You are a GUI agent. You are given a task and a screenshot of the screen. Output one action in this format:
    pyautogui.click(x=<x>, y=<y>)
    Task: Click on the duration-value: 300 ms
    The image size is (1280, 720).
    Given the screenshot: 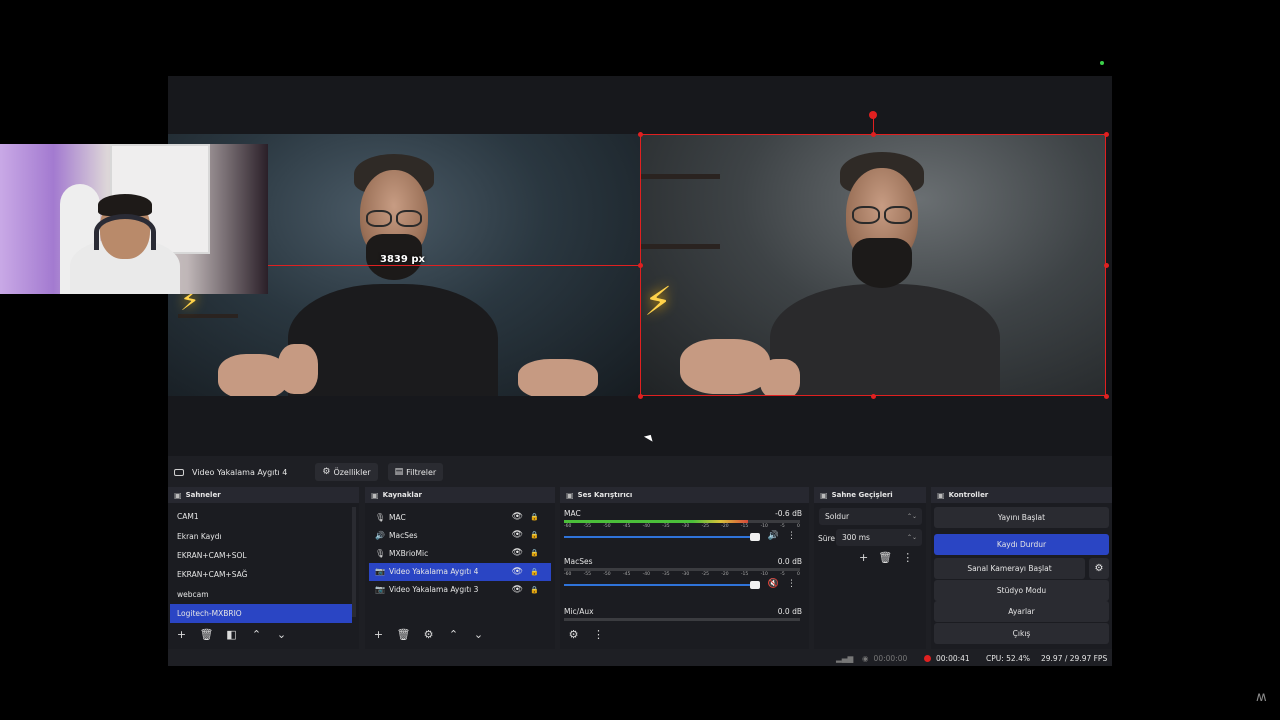 What is the action you would take?
    pyautogui.click(x=856, y=537)
    